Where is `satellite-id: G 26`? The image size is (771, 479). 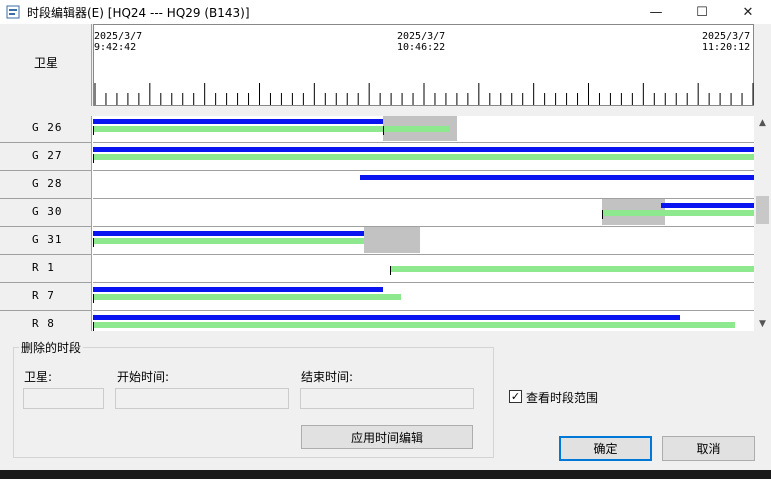 satellite-id: G 26 is located at coordinates (47, 127).